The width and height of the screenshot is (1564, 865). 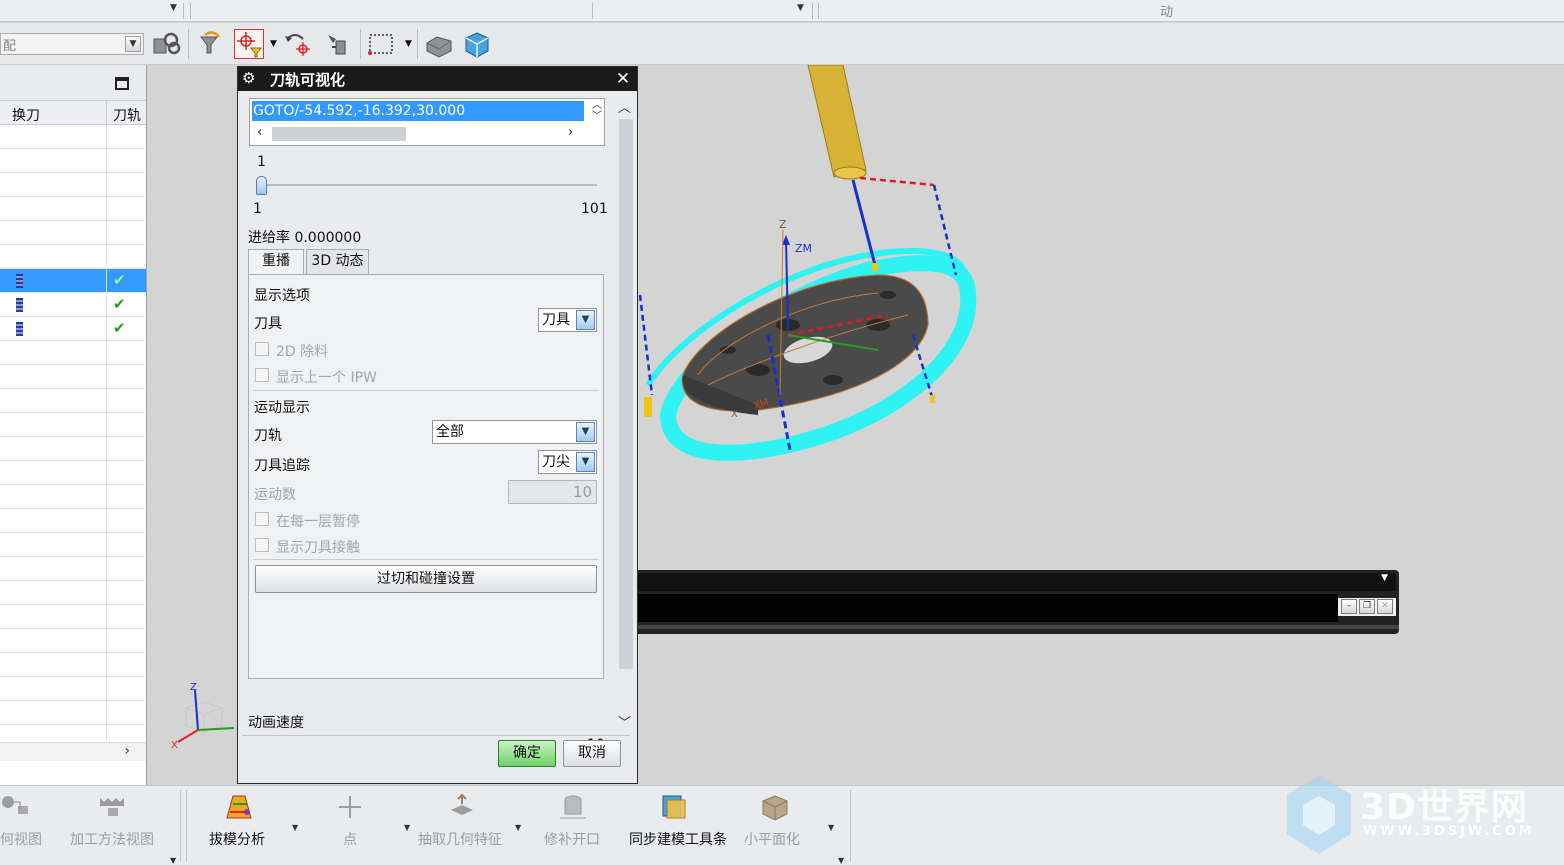 What do you see at coordinates (775, 825) in the screenshot?
I see `facet-button: 小平面化` at bounding box center [775, 825].